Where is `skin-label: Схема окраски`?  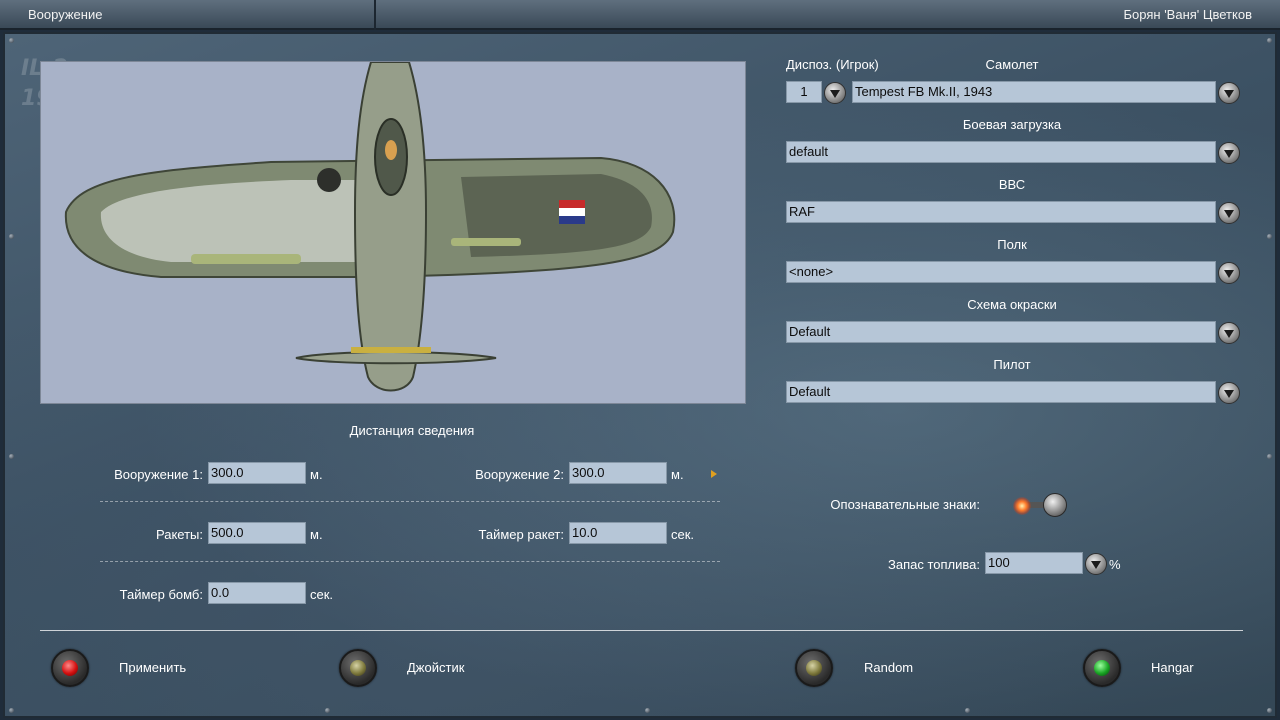 skin-label: Схема окраски is located at coordinates (1012, 304).